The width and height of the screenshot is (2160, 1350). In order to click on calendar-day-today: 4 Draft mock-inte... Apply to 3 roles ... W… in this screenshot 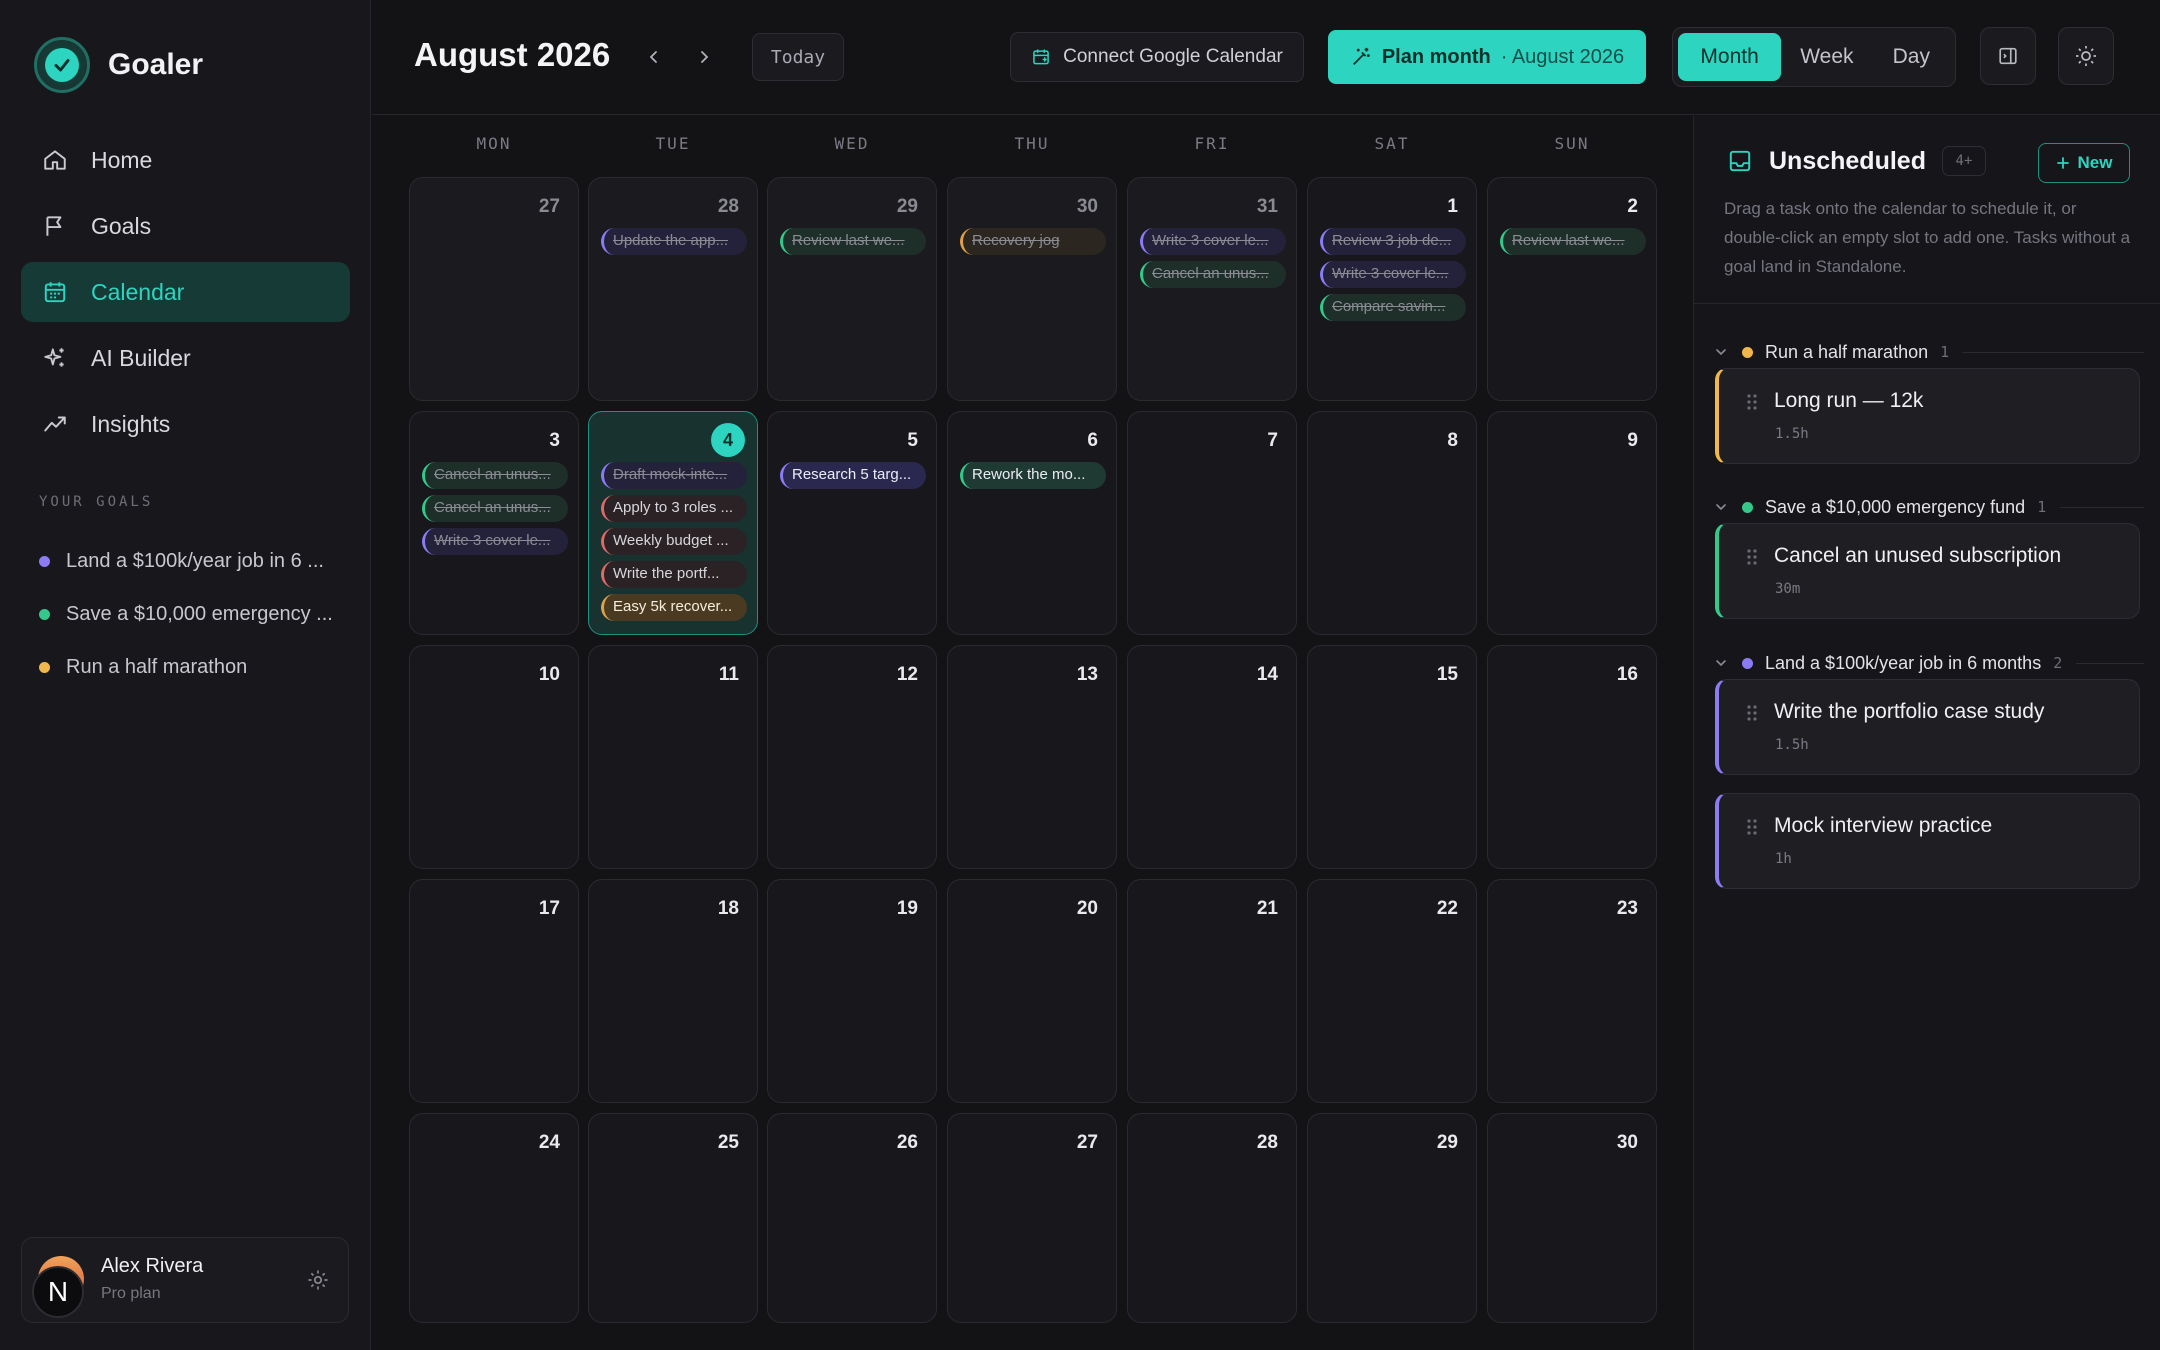, I will do `click(673, 523)`.